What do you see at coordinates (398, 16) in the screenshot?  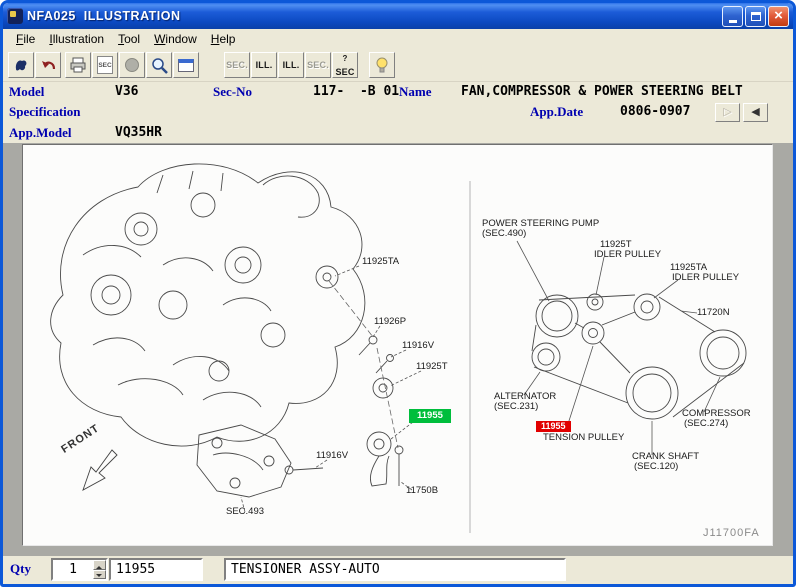 I see `title-bar: NFA025 ILLUSTRATION` at bounding box center [398, 16].